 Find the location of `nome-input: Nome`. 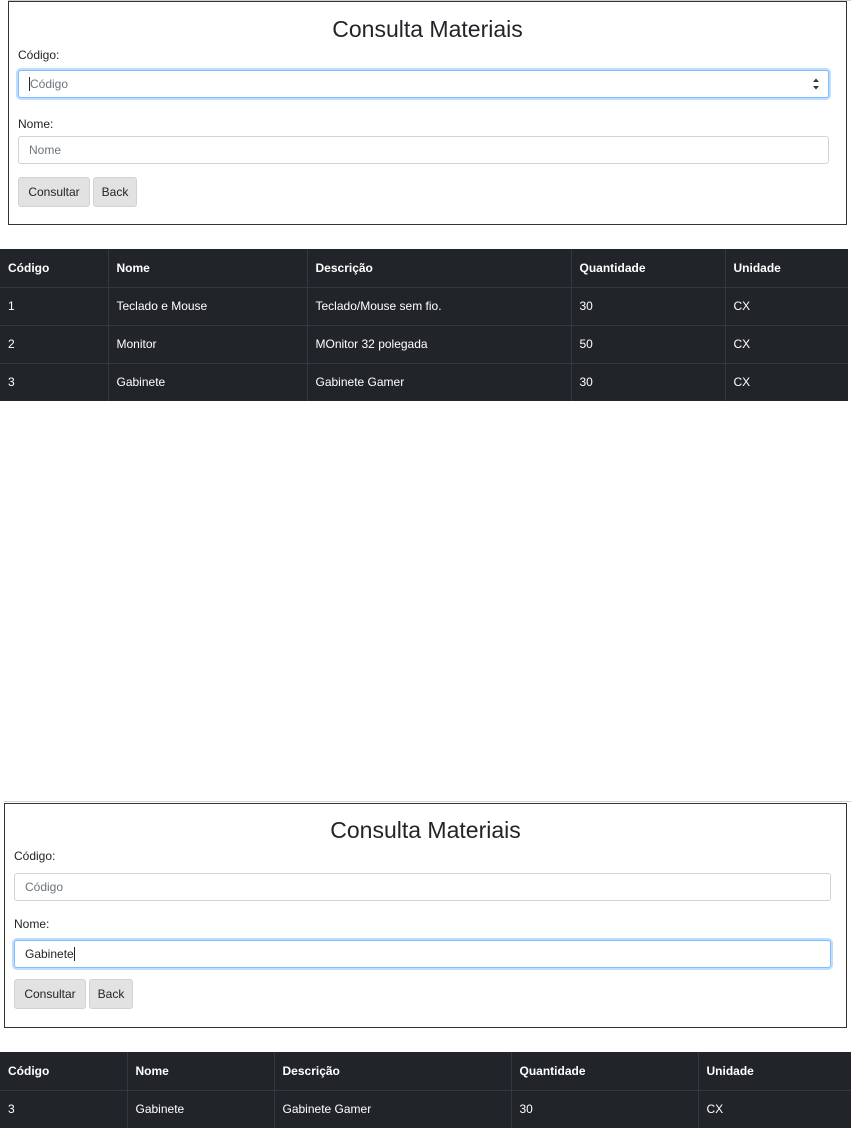

nome-input: Nome is located at coordinates (423, 150).